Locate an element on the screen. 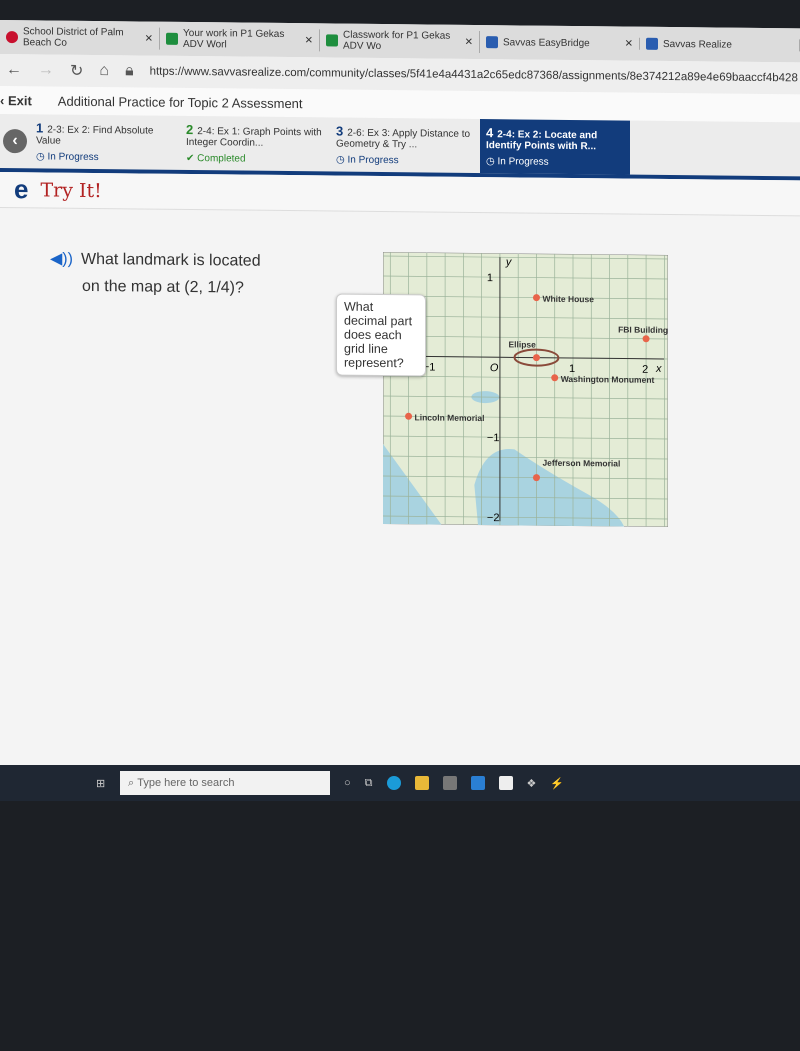 This screenshot has height=1051, width=800. chevron-left-icon: ‹ is located at coordinates (15, 141).